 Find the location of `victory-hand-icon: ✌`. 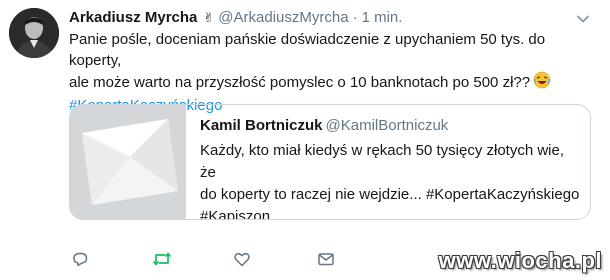

victory-hand-icon: ✌ is located at coordinates (209, 17).